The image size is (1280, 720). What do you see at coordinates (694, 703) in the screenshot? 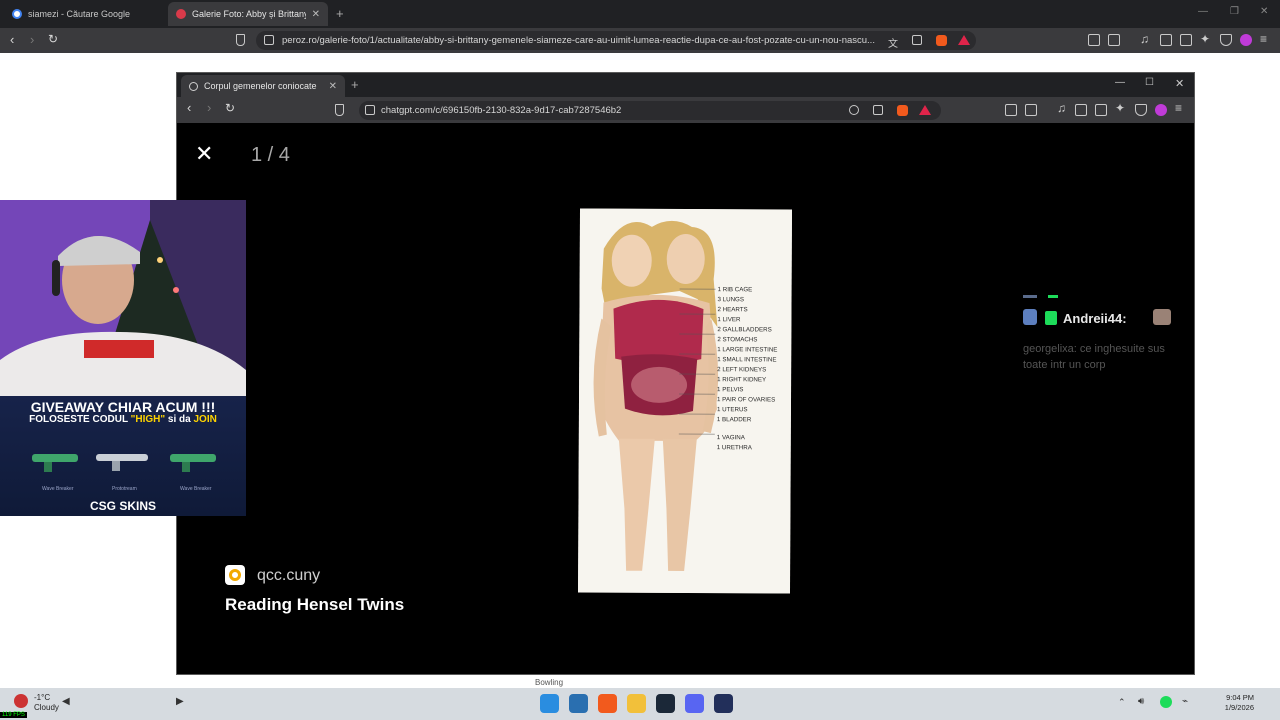
I see `discord-icon` at bounding box center [694, 703].